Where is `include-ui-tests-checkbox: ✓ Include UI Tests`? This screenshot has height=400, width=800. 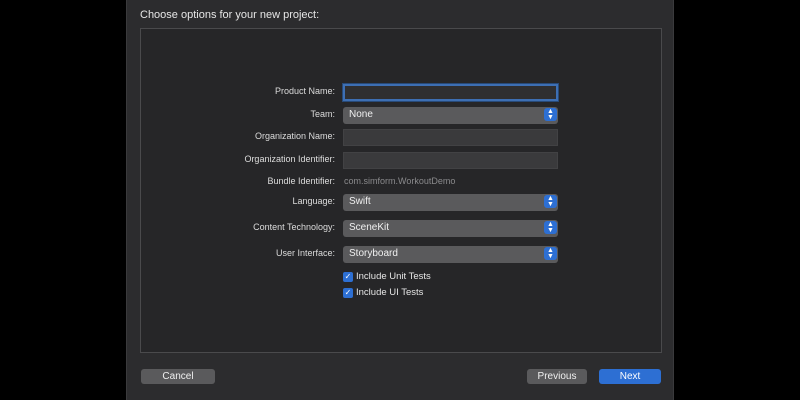
include-ui-tests-checkbox: ✓ Include UI Tests is located at coordinates (383, 294).